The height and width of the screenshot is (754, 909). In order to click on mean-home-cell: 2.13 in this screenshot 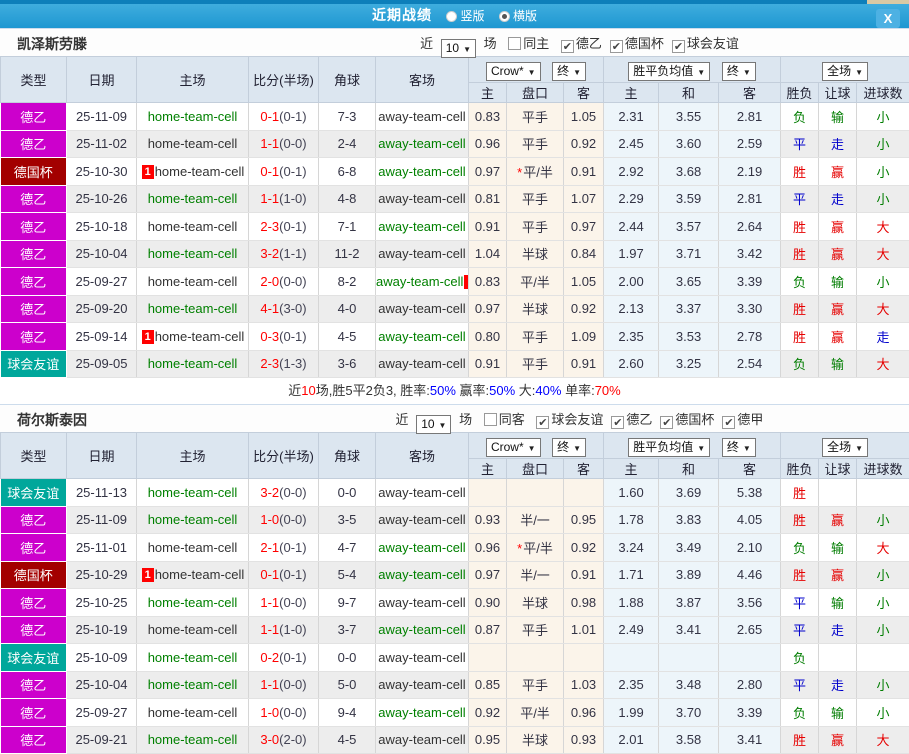, I will do `click(631, 309)`.